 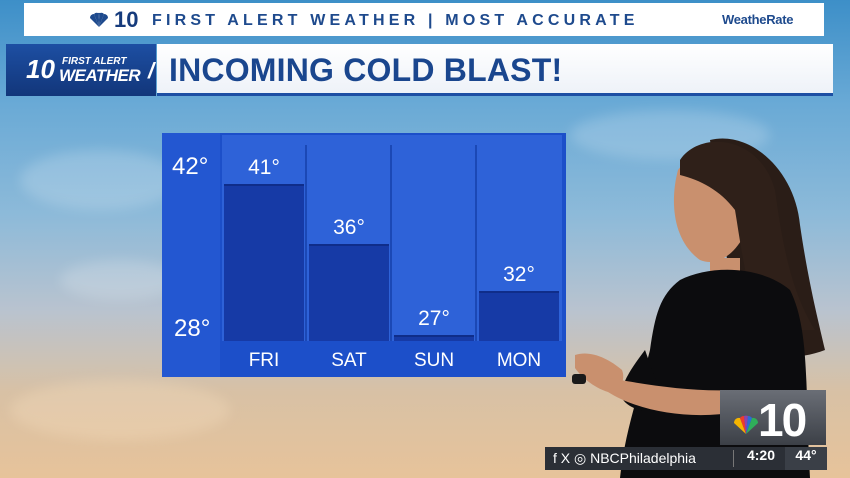 What do you see at coordinates (126, 19) in the screenshot?
I see `channel-number: 10` at bounding box center [126, 19].